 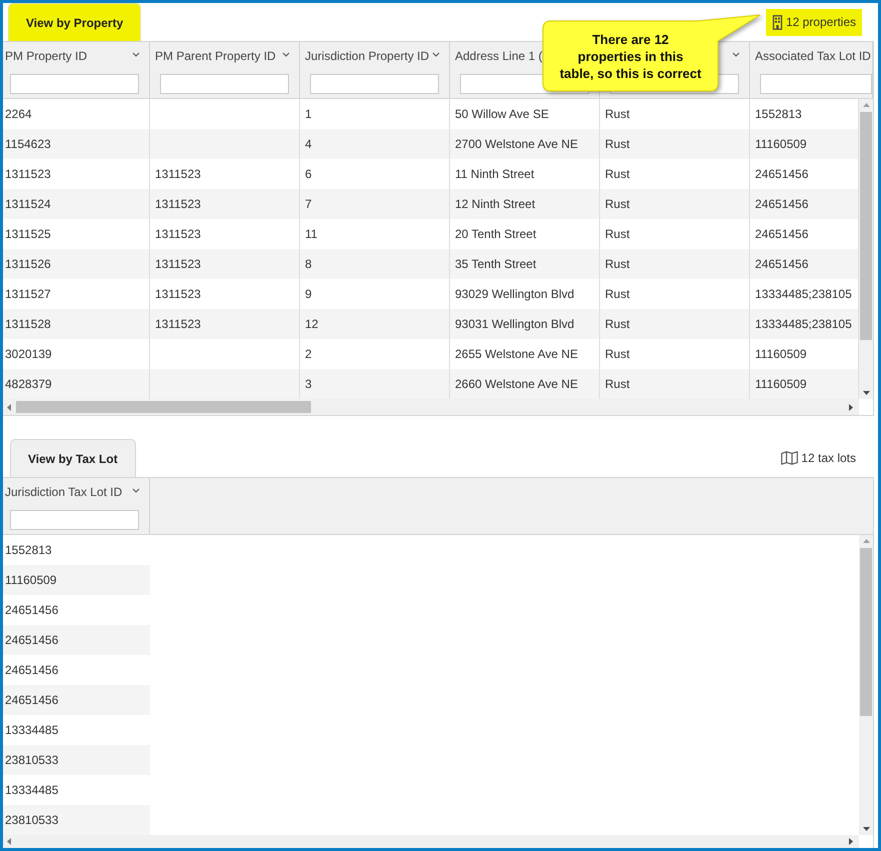 What do you see at coordinates (76, 264) in the screenshot?
I see `table-cell: 1311526` at bounding box center [76, 264].